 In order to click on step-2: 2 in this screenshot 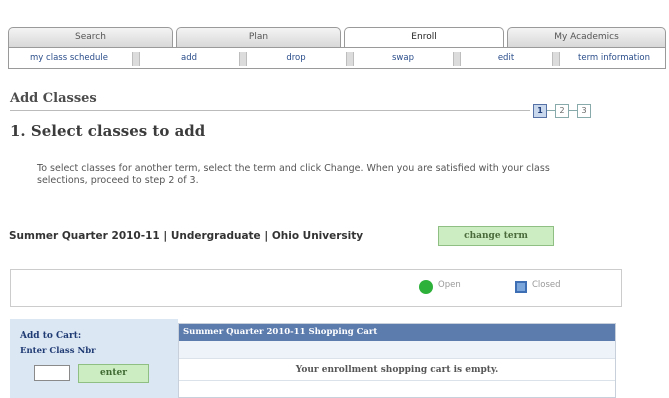, I will do `click(562, 111)`.